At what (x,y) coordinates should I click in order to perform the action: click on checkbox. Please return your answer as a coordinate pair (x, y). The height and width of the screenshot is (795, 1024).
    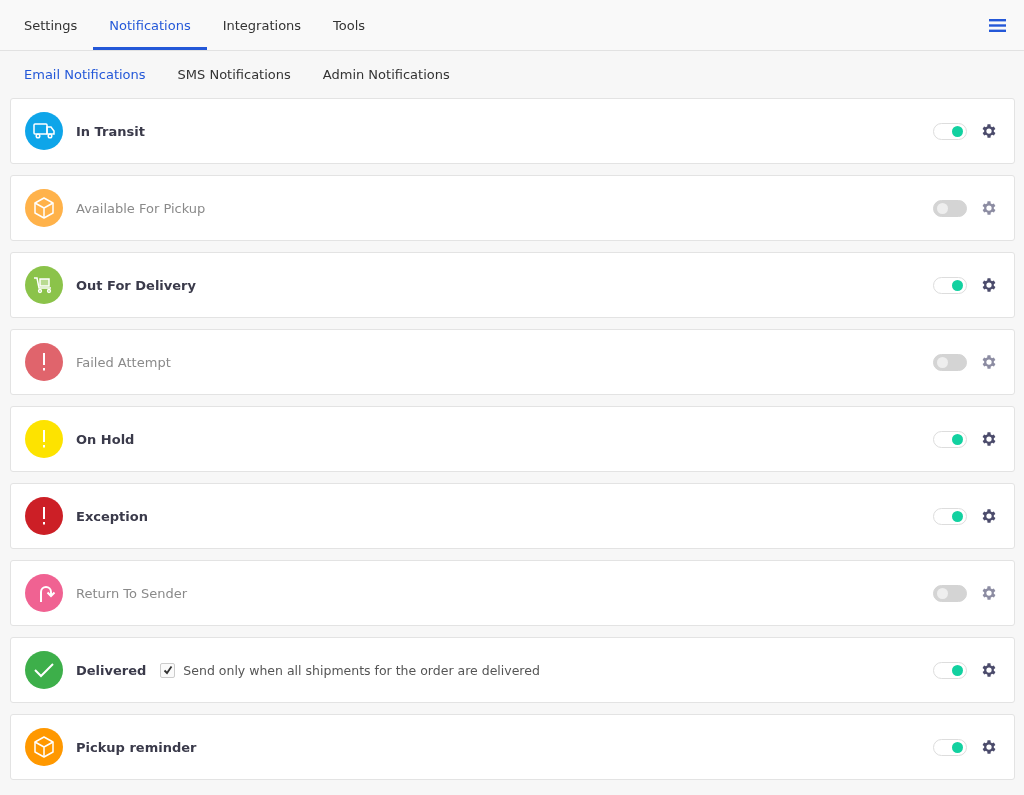
    Looking at the image, I should click on (168, 670).